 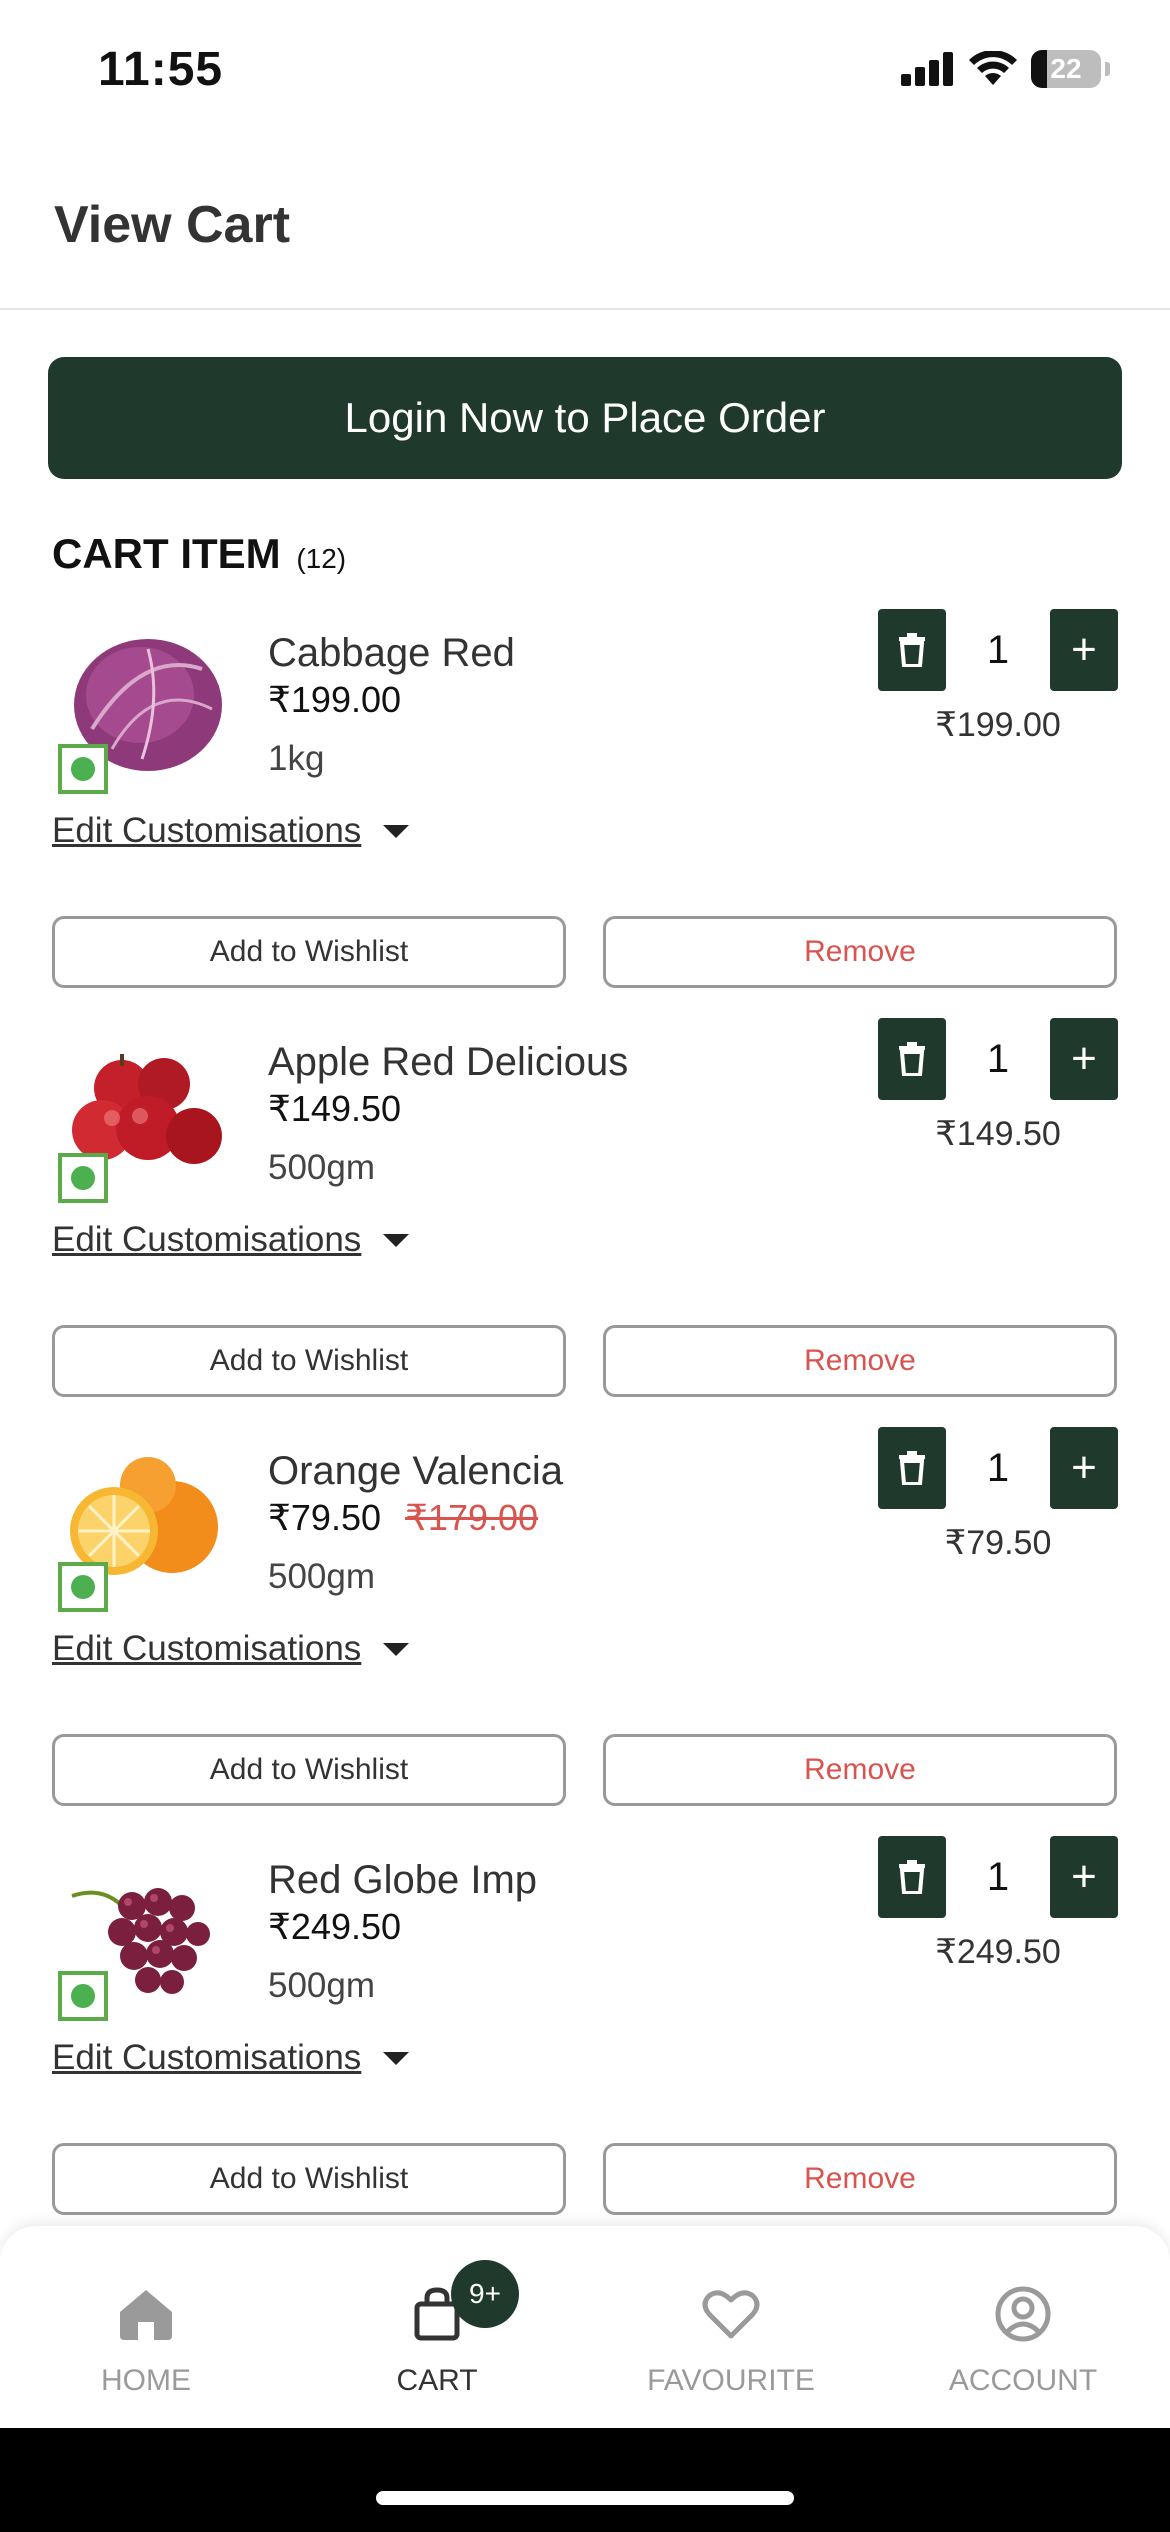 I want to click on cart-count: (12), so click(x=321, y=558).